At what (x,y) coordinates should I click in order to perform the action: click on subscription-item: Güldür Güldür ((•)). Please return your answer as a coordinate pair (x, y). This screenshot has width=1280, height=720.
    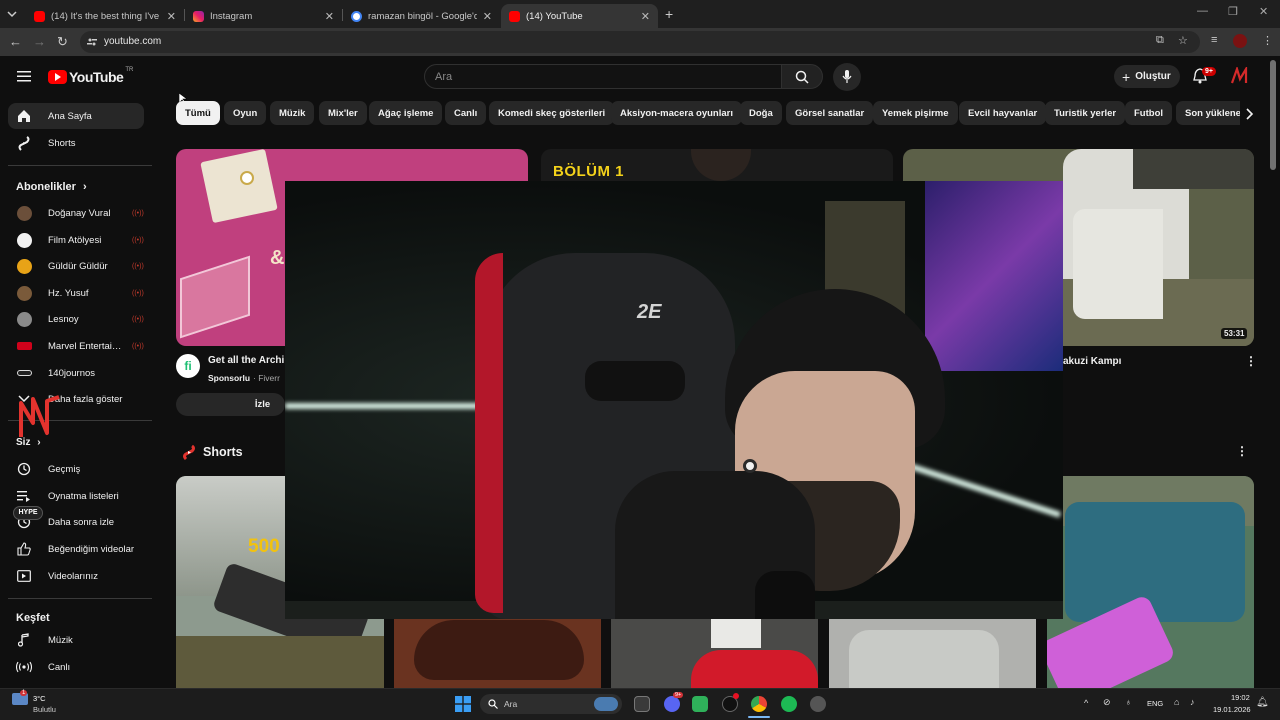
    Looking at the image, I should click on (76, 266).